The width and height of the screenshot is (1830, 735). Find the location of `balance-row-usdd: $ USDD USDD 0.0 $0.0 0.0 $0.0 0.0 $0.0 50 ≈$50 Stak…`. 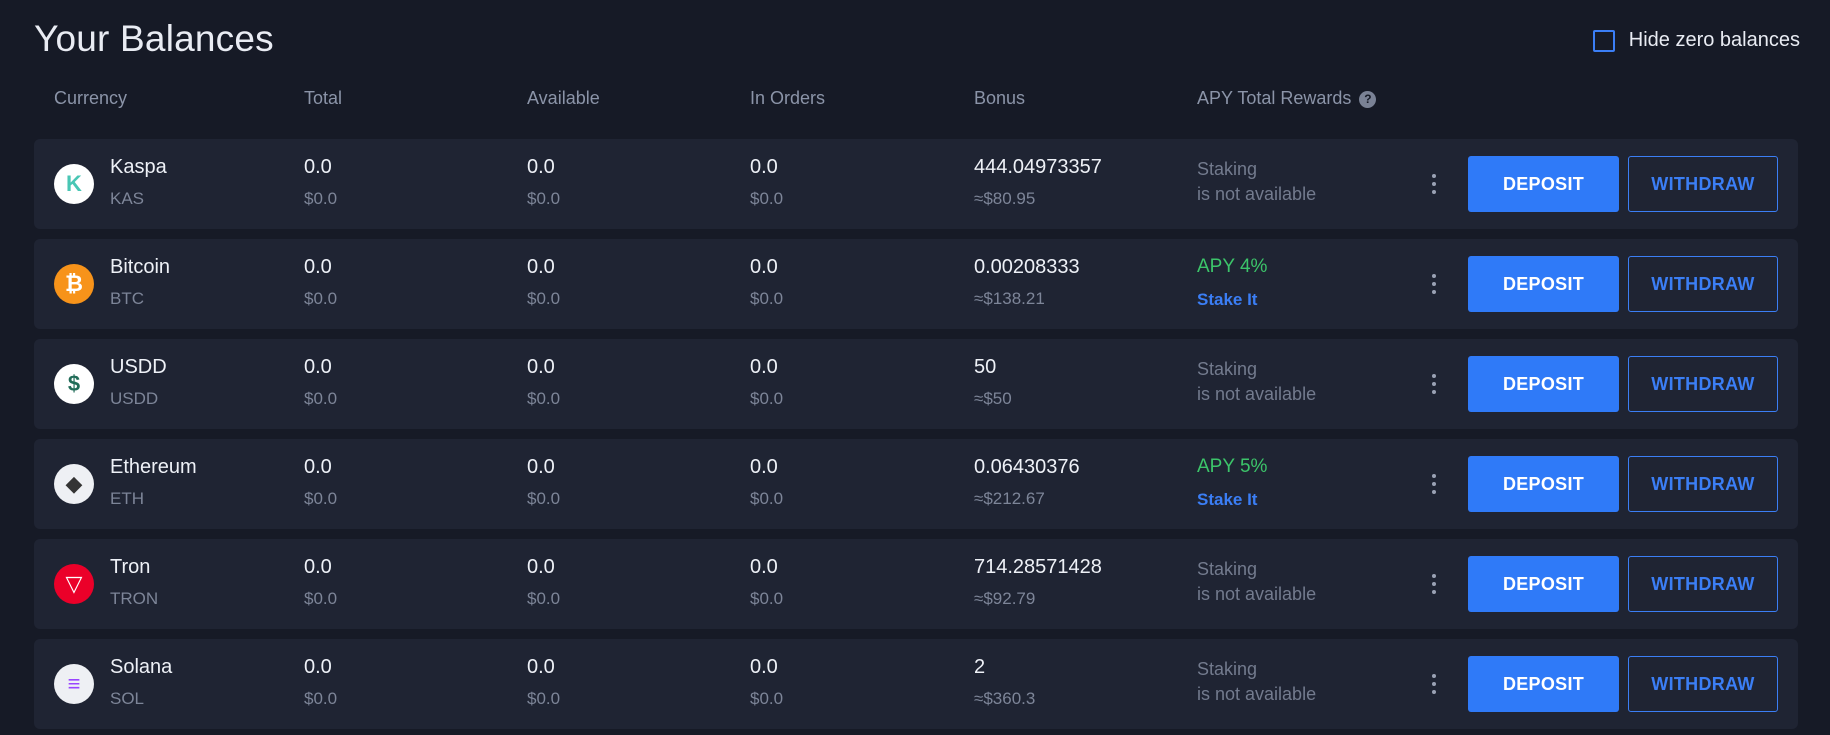

balance-row-usdd: $ USDD USDD 0.0 $0.0 0.0 $0.0 0.0 $0.0 50 ≈$50 Stak… is located at coordinates (916, 384).